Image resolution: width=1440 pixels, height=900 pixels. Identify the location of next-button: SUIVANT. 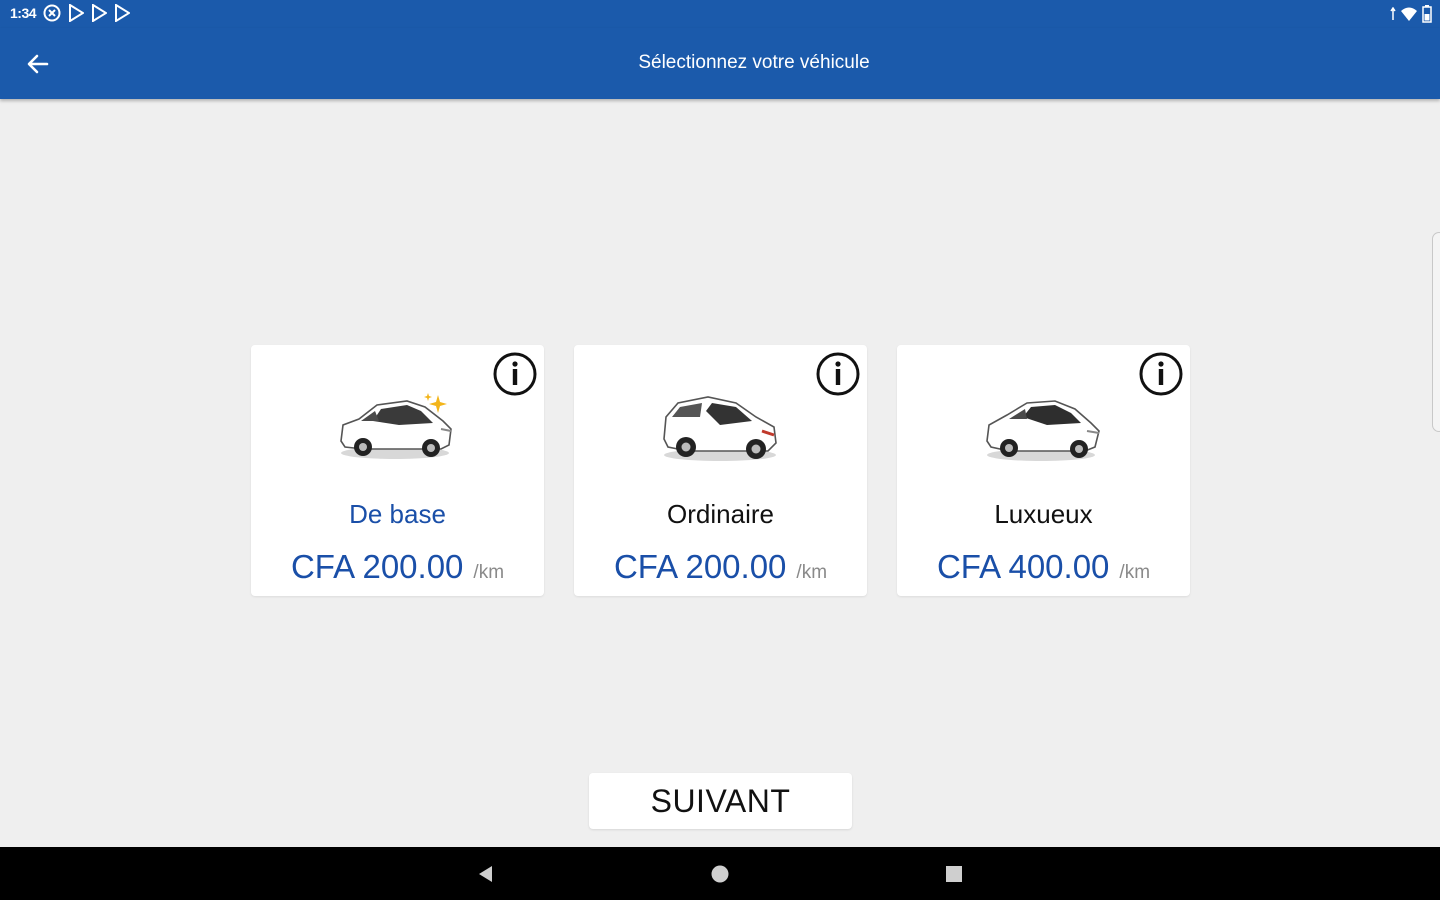
(720, 801).